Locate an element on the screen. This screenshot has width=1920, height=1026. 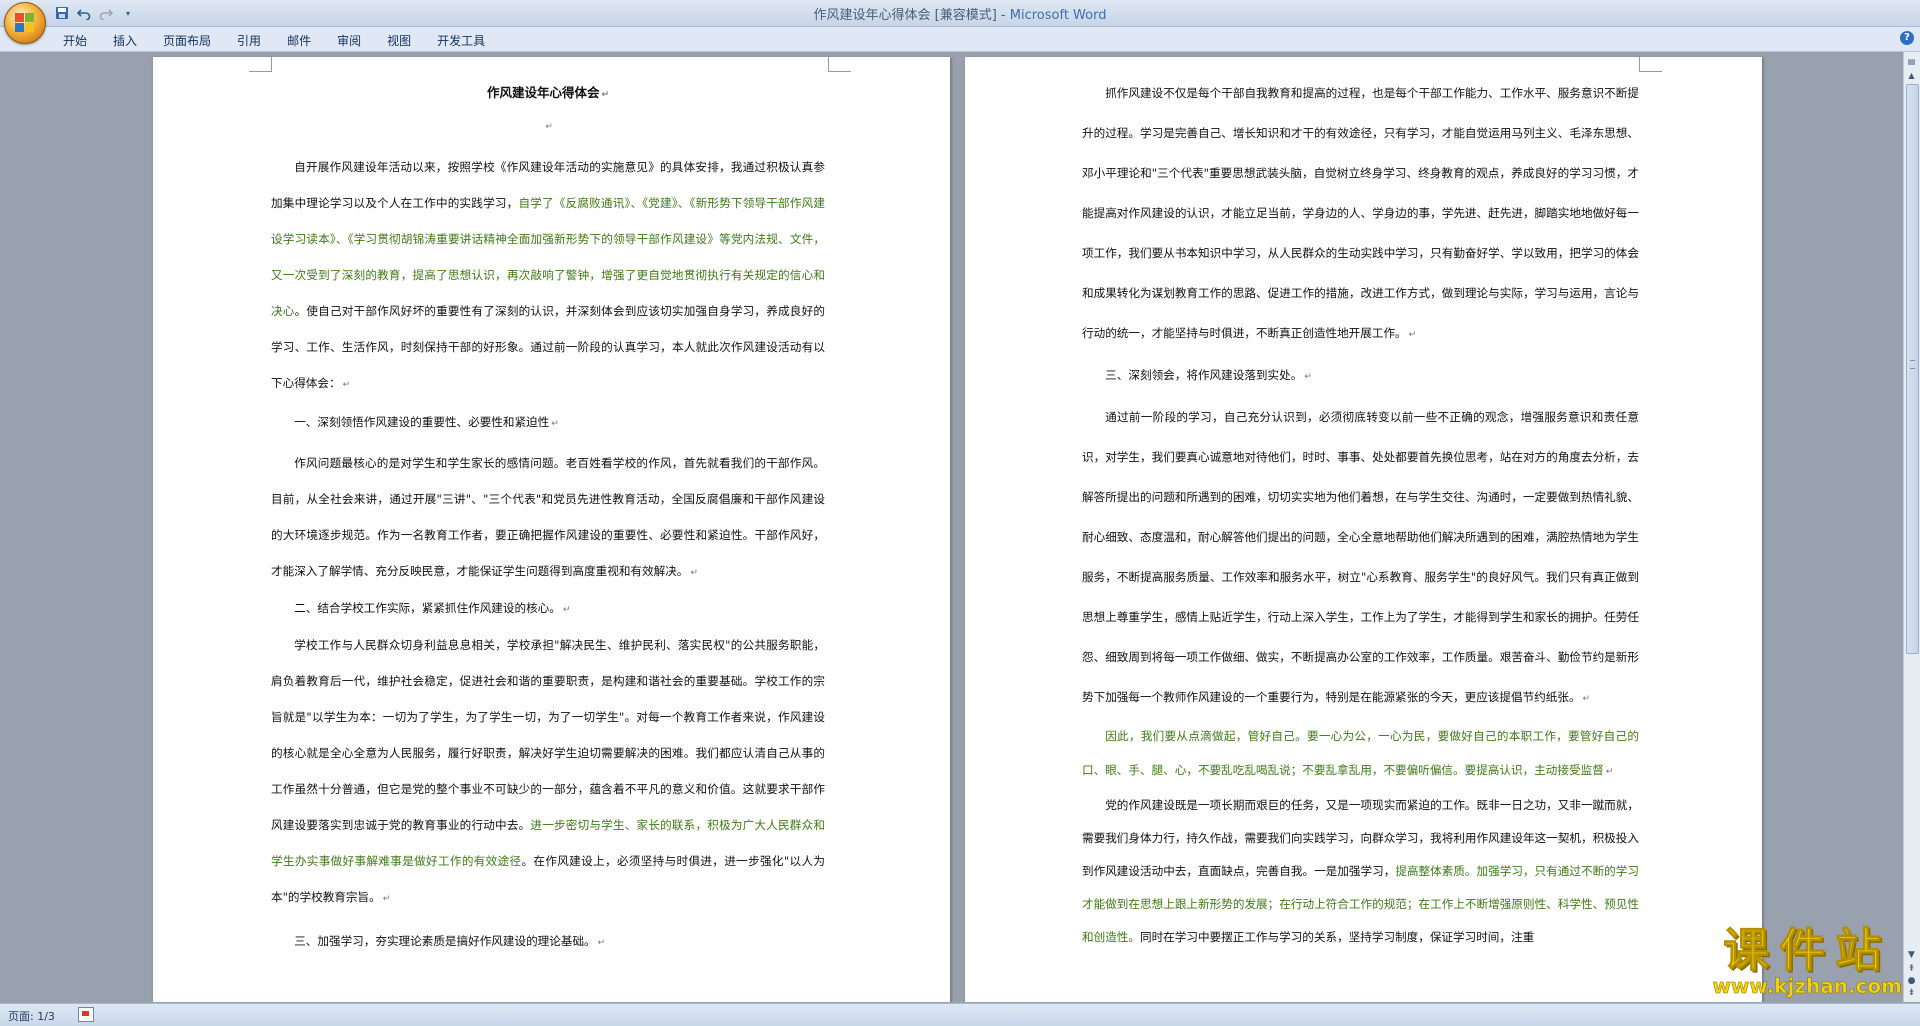
watermark-url: www.kjzhan.com is located at coordinates (1807, 986).